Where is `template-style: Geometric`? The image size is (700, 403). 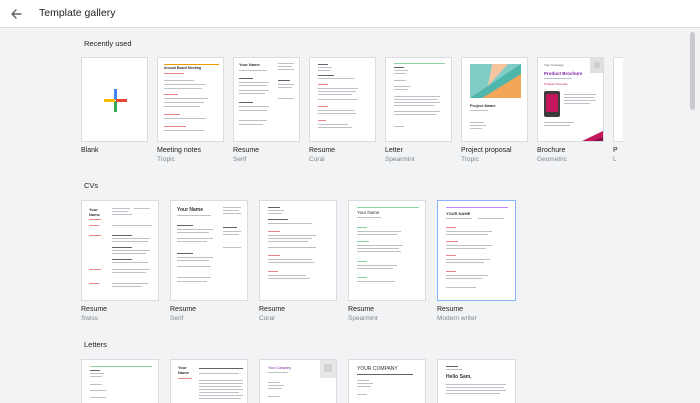
template-style: Geometric is located at coordinates (552, 159).